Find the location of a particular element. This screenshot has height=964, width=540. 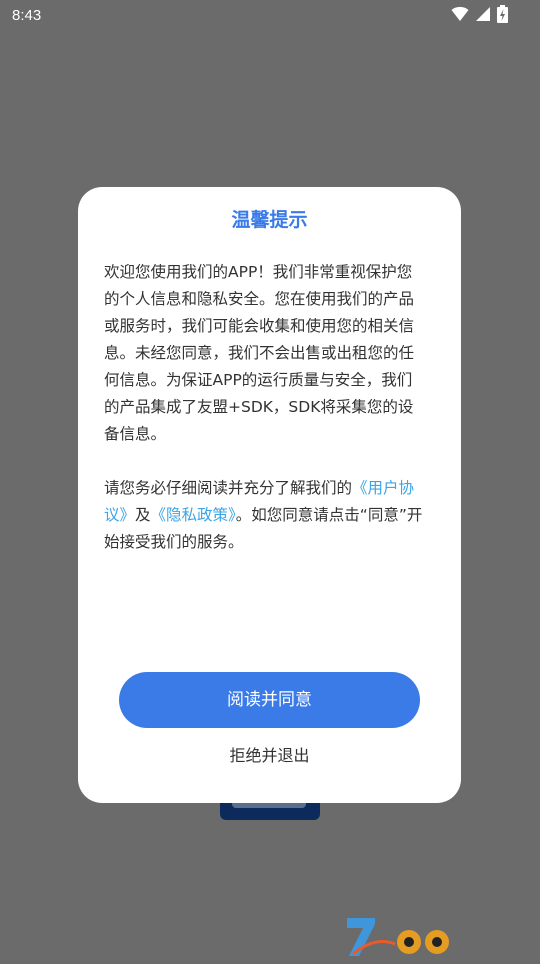

watermark-logo is located at coordinates (442, 937).